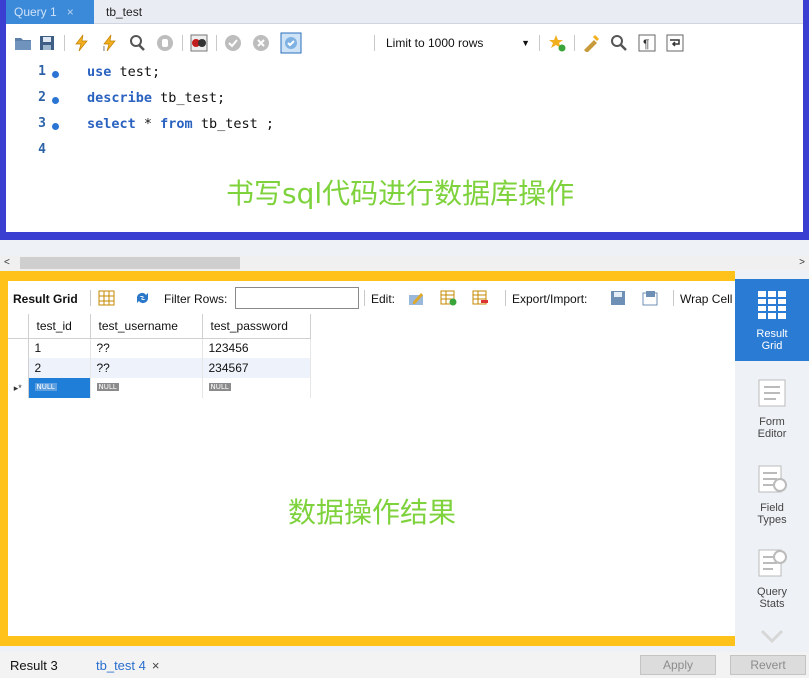 The width and height of the screenshot is (809, 678). I want to click on commit-icon, so click(233, 43).